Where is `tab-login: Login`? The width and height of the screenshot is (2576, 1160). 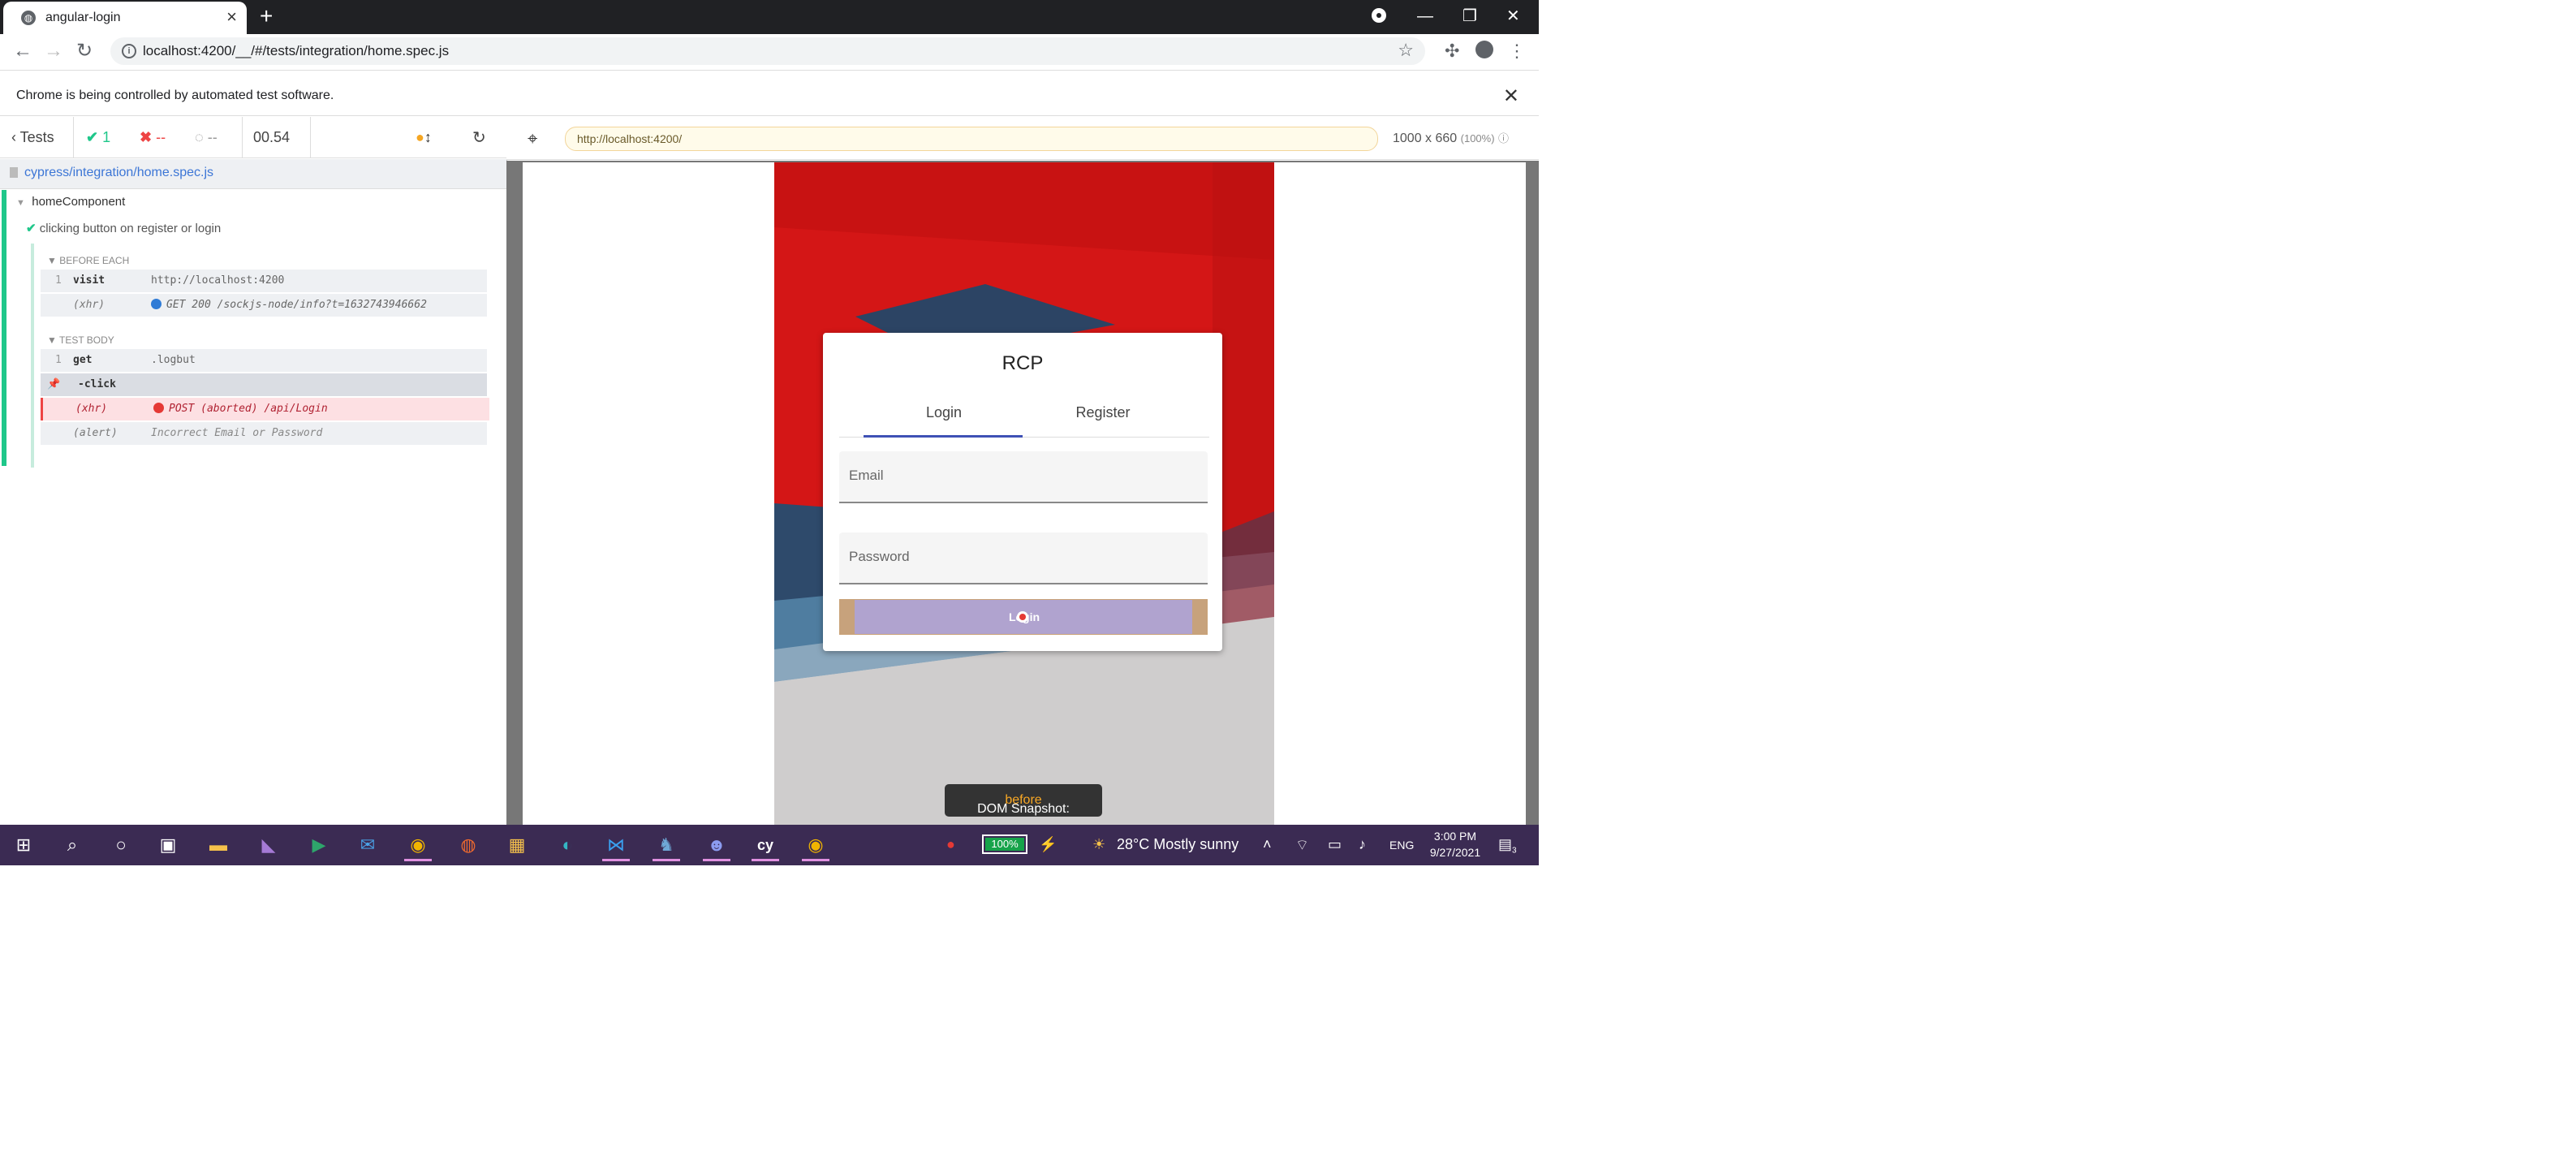
tab-login: Login is located at coordinates (944, 413).